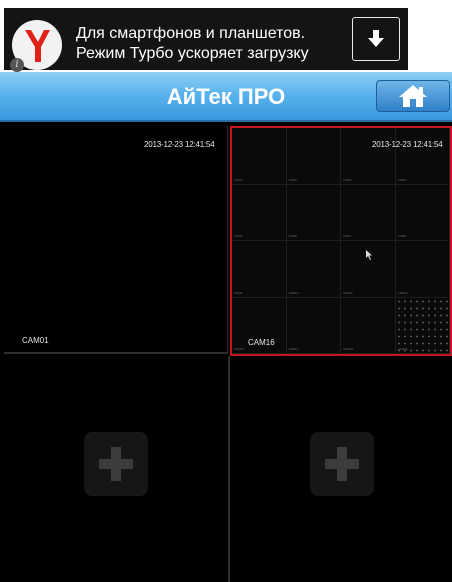 The width and height of the screenshot is (452, 582). I want to click on thumbnail: CAM4, so click(422, 156).